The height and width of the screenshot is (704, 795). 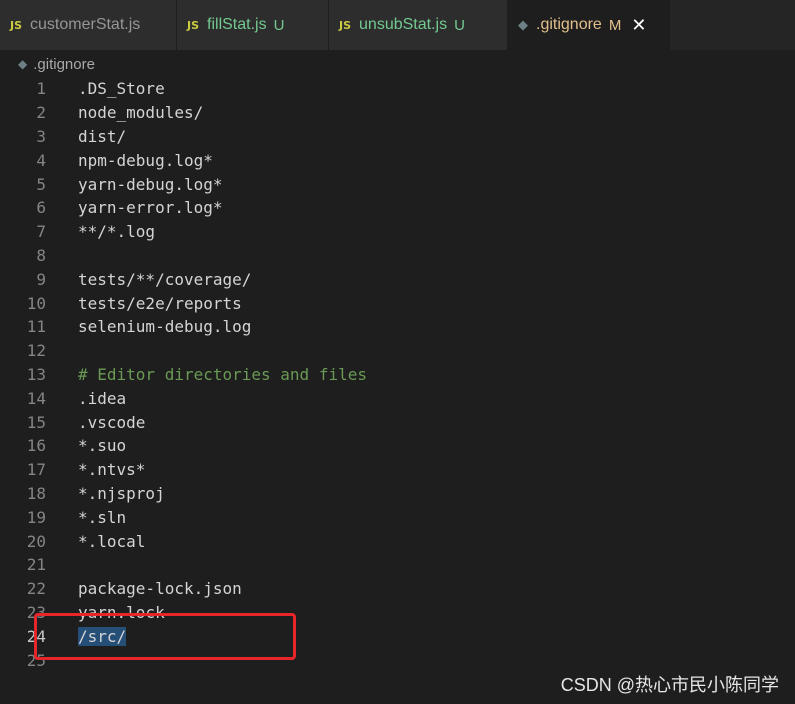 I want to click on comment-text: # Editor directories and files, so click(x=222, y=374).